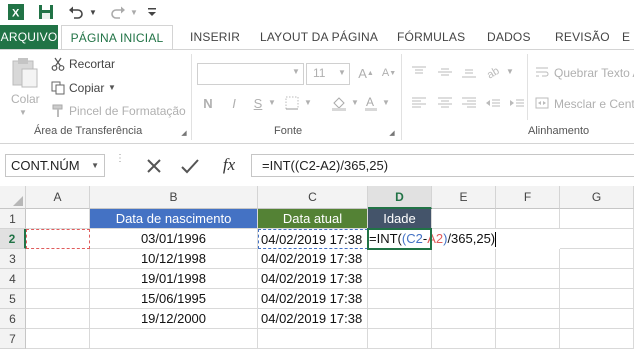  I want to click on name-box: CONT.NÚM ▼, so click(55, 165).